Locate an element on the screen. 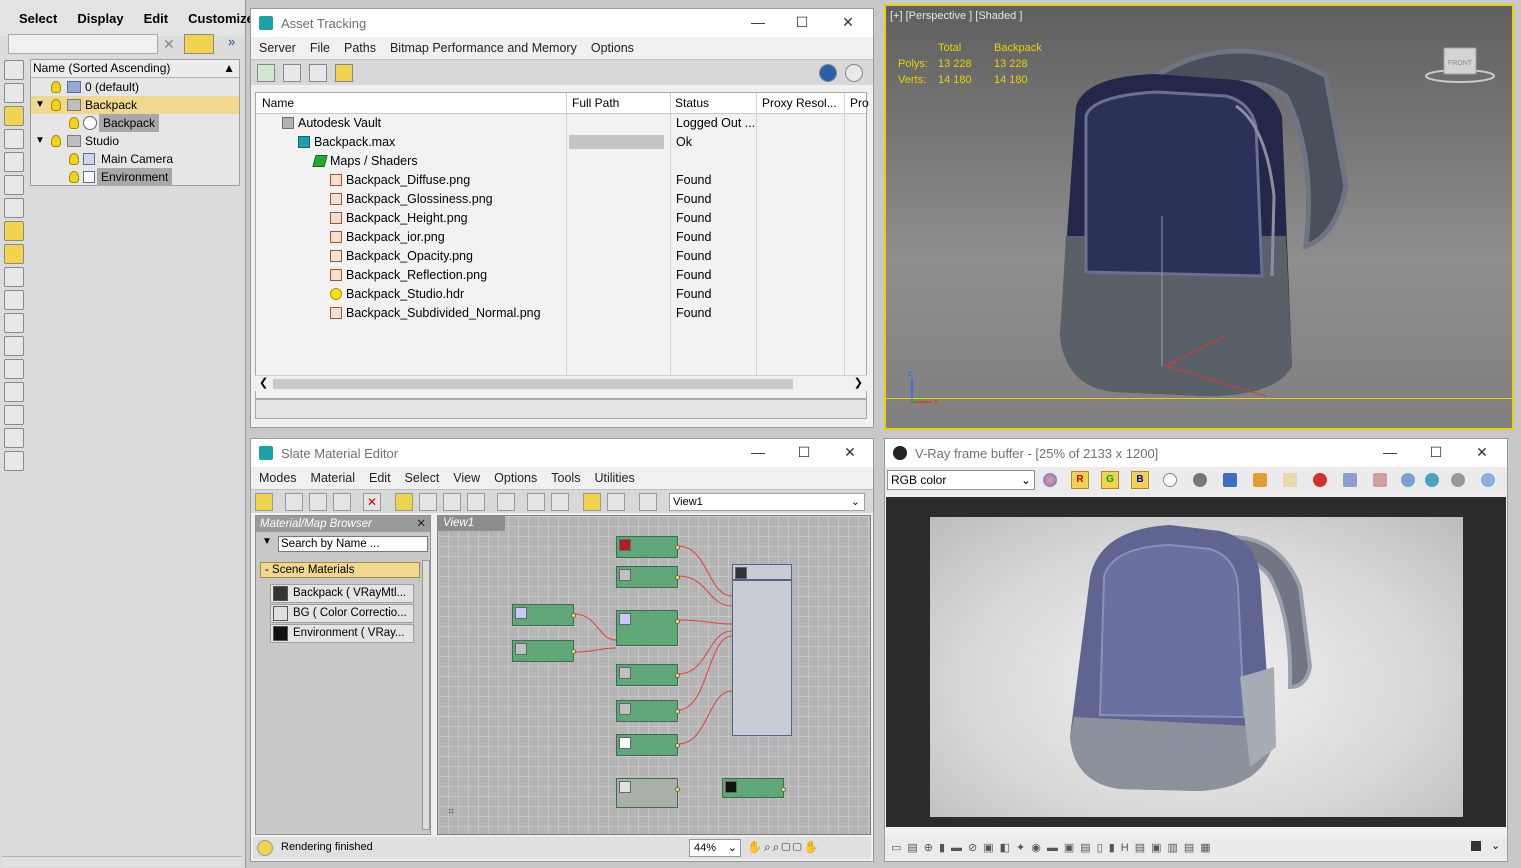 The image size is (1521, 868). tree-column-header: Name (Sorted Ascending) ▲ is located at coordinates (135, 69).